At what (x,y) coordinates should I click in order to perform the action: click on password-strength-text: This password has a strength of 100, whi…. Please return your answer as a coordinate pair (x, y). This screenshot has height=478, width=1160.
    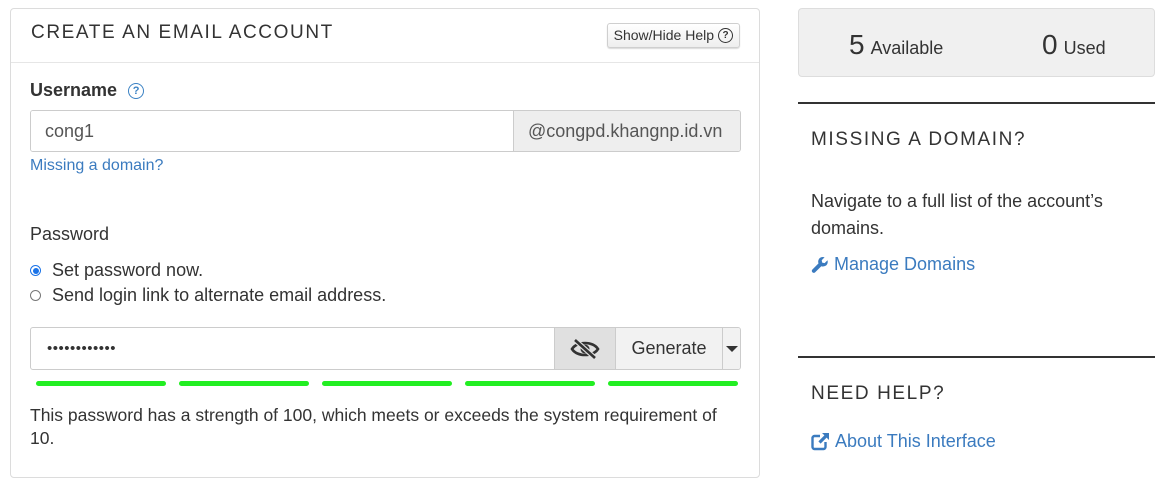
    Looking at the image, I should click on (373, 426).